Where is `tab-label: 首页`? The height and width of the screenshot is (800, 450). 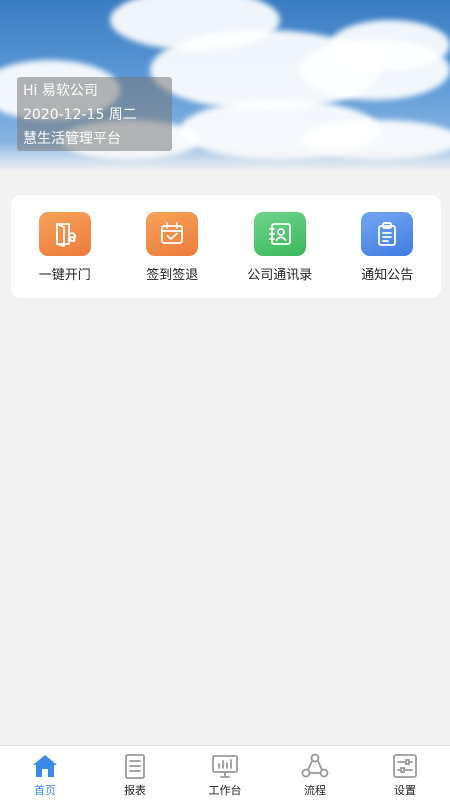
tab-label: 首页 is located at coordinates (45, 790).